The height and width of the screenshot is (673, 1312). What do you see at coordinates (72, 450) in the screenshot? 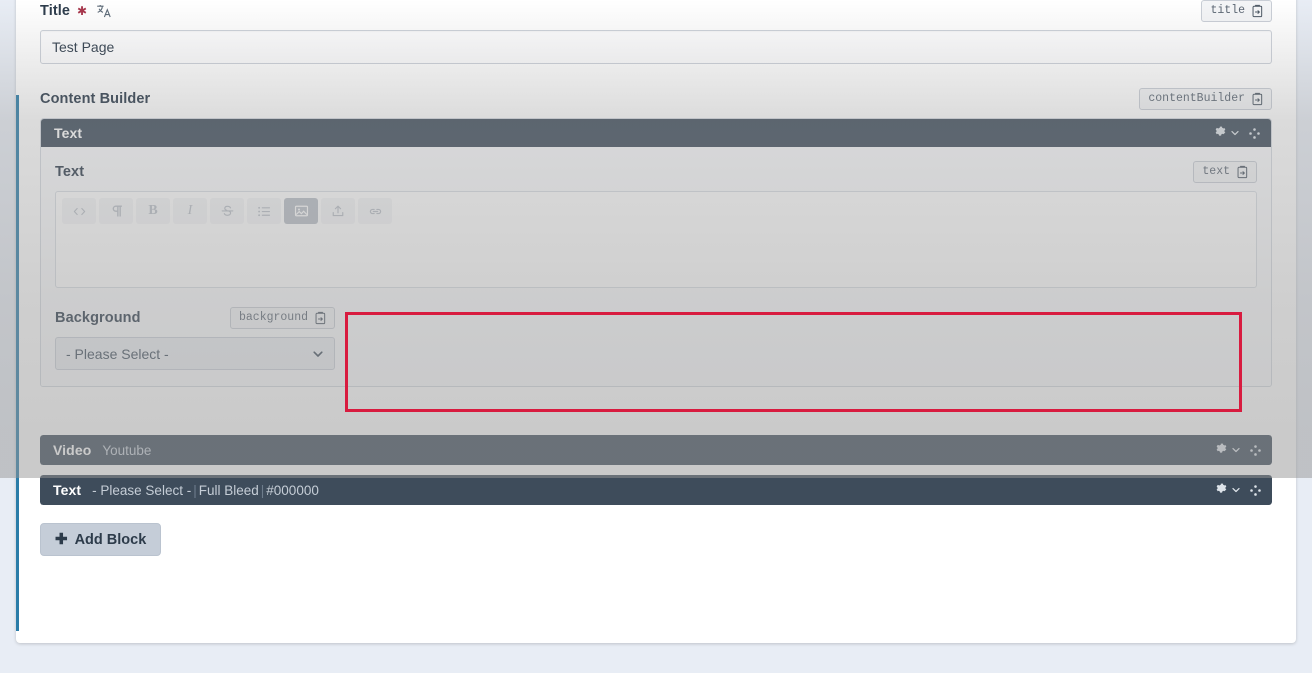
I see `block-type-label: Video` at bounding box center [72, 450].